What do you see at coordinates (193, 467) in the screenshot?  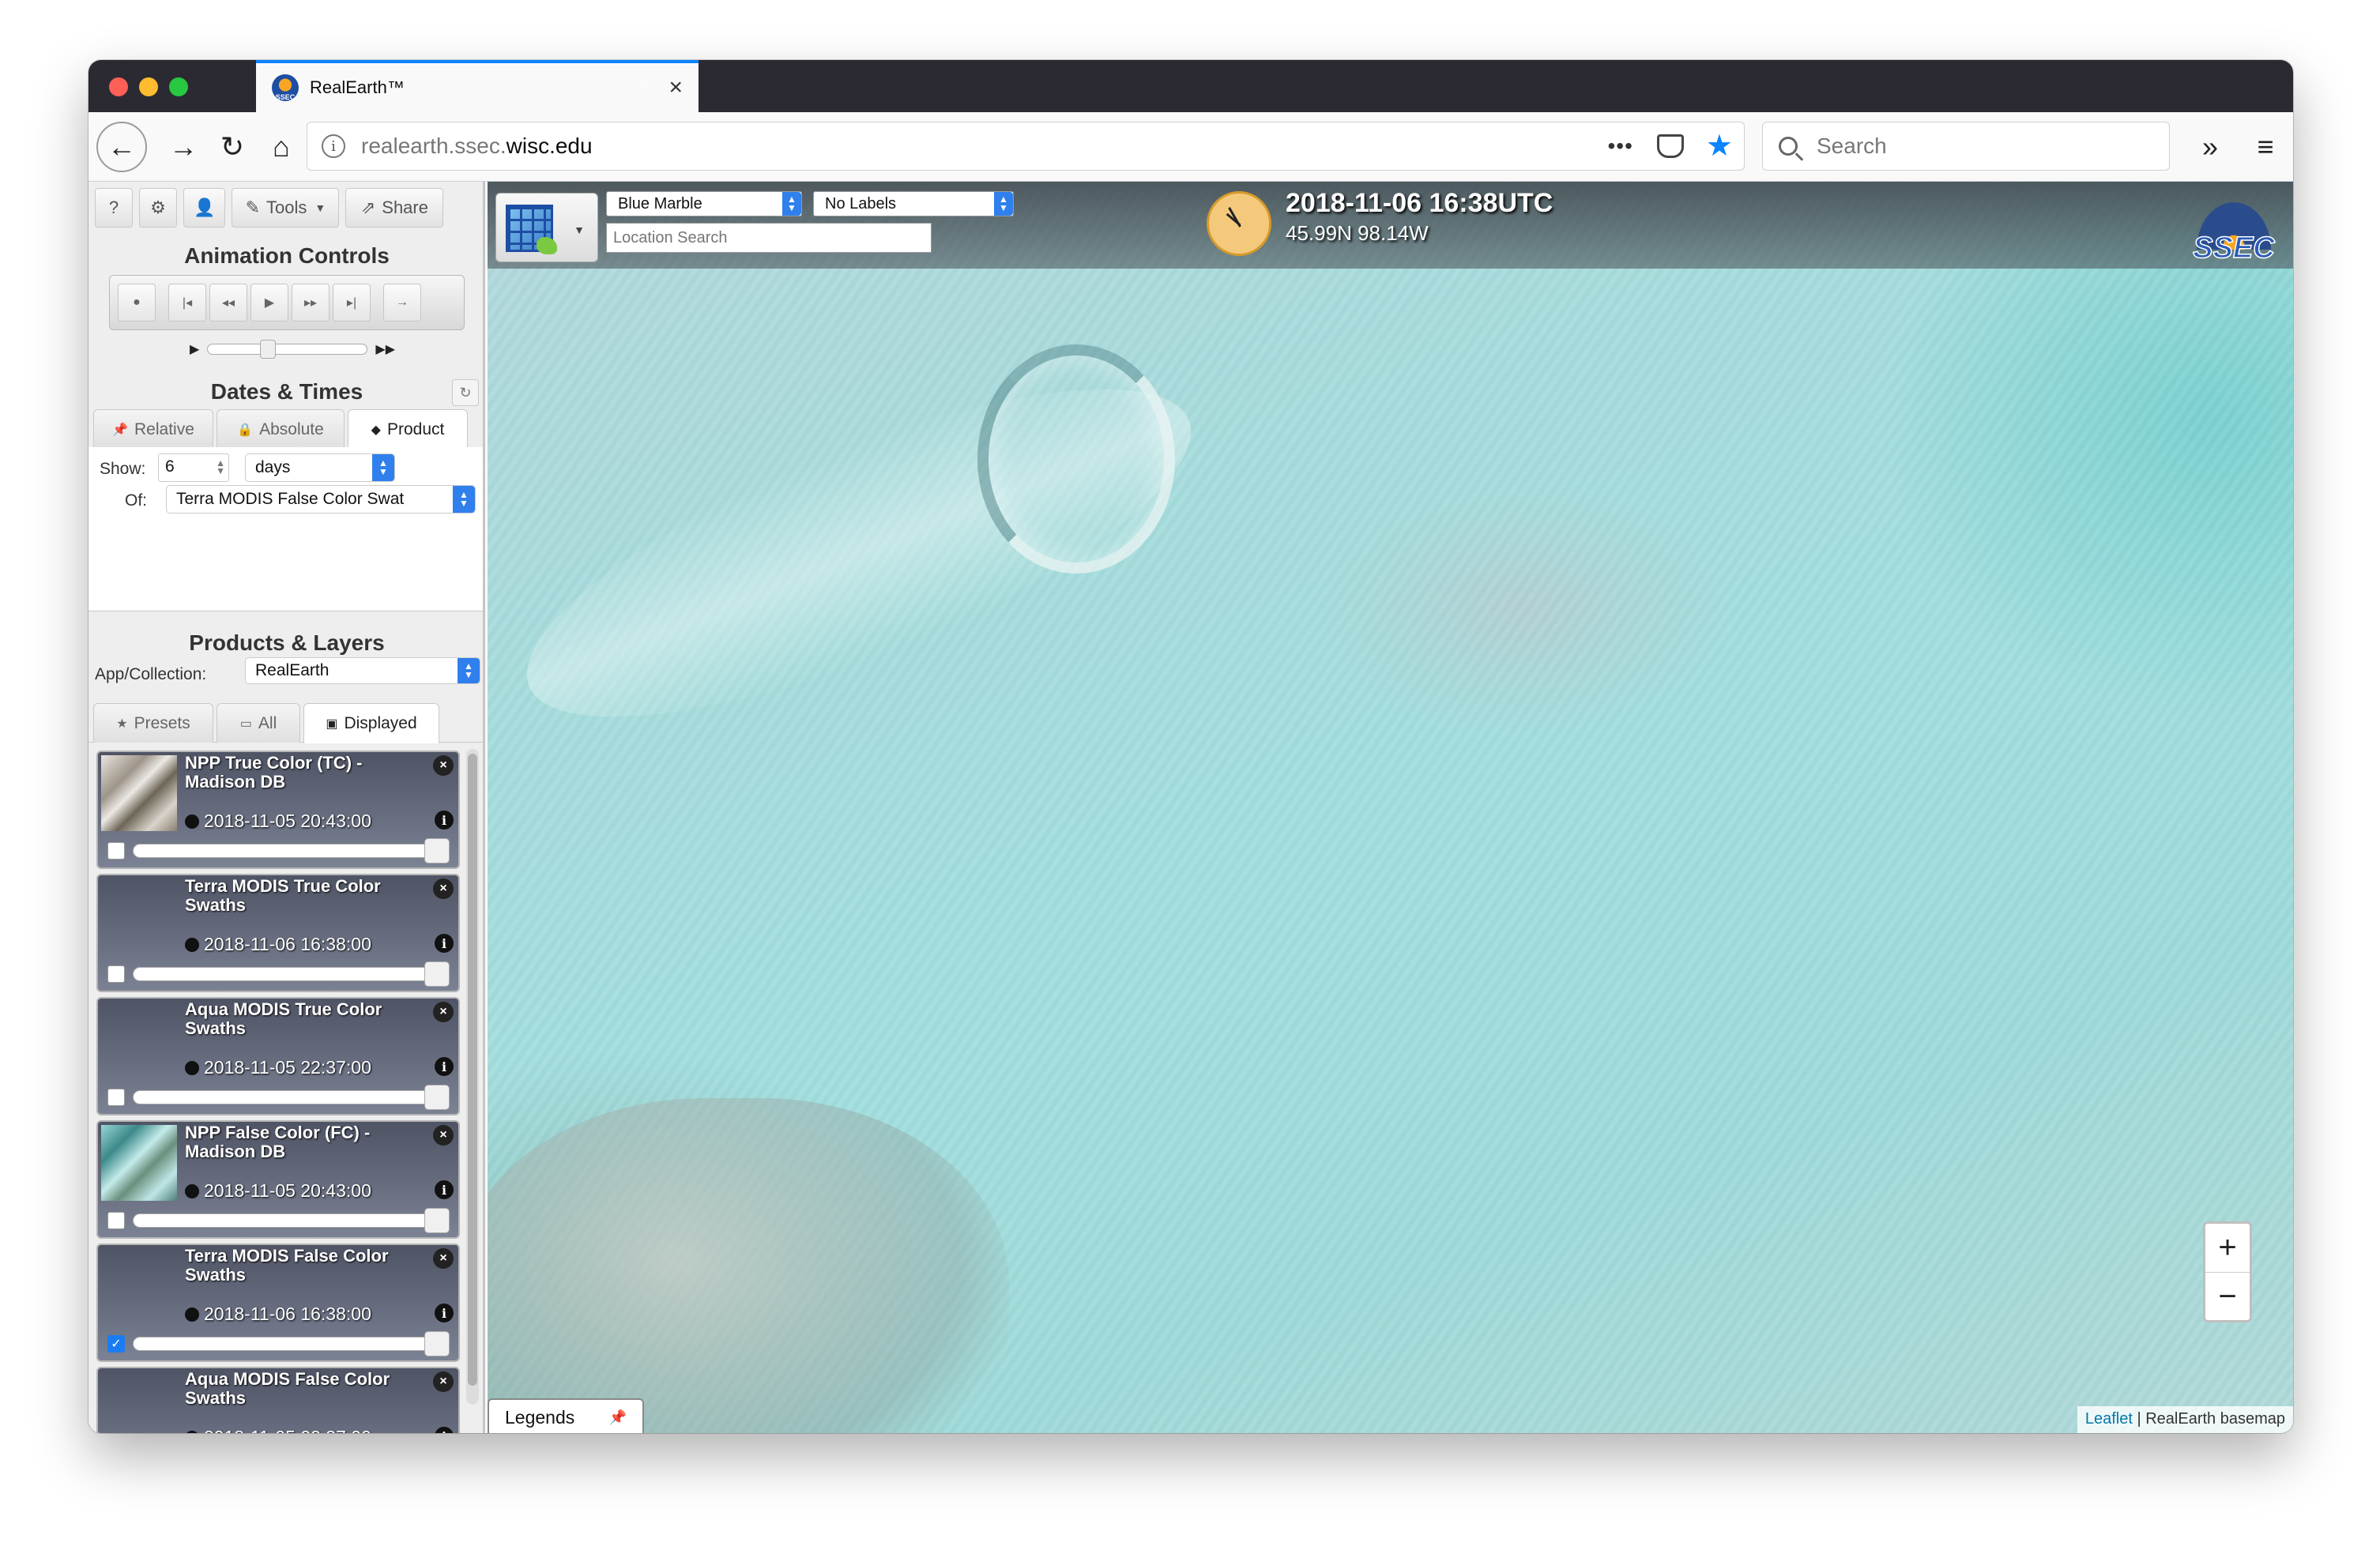 I see `show-count-input: 6 ▲ ▼` at bounding box center [193, 467].